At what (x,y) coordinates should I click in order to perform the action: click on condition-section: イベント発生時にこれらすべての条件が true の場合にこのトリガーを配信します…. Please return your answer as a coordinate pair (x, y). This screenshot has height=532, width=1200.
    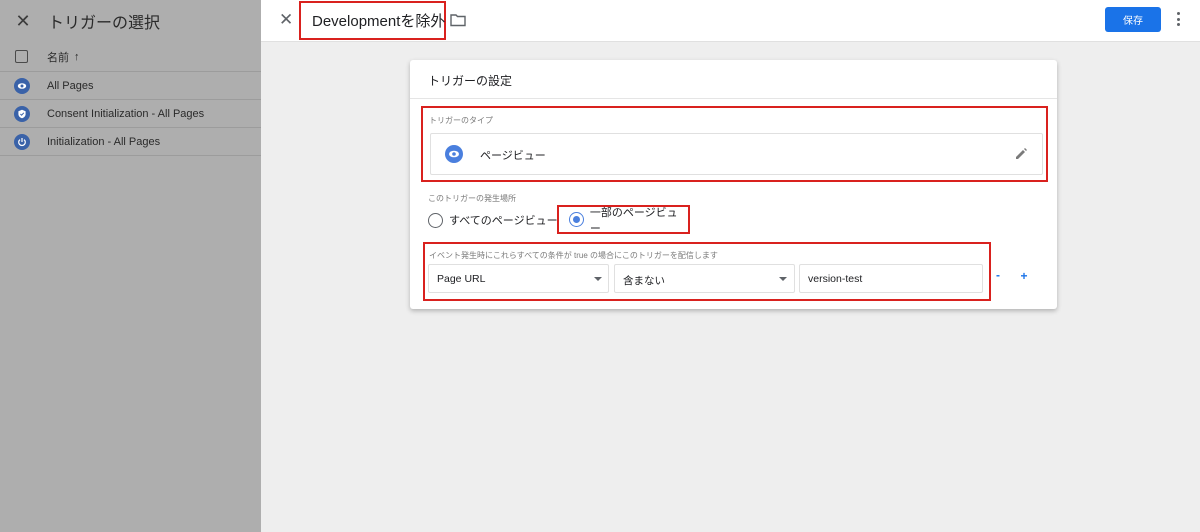
    Looking at the image, I should click on (707, 271).